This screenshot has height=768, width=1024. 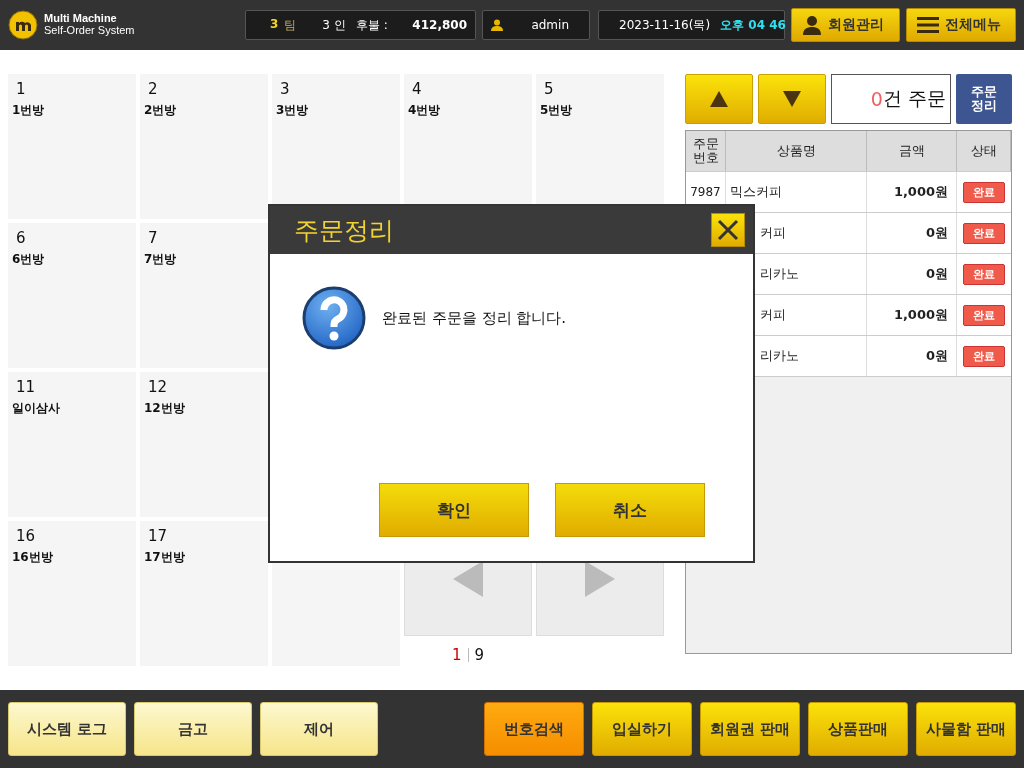 What do you see at coordinates (371, 25) in the screenshot?
I see `payment-label: 후불 :` at bounding box center [371, 25].